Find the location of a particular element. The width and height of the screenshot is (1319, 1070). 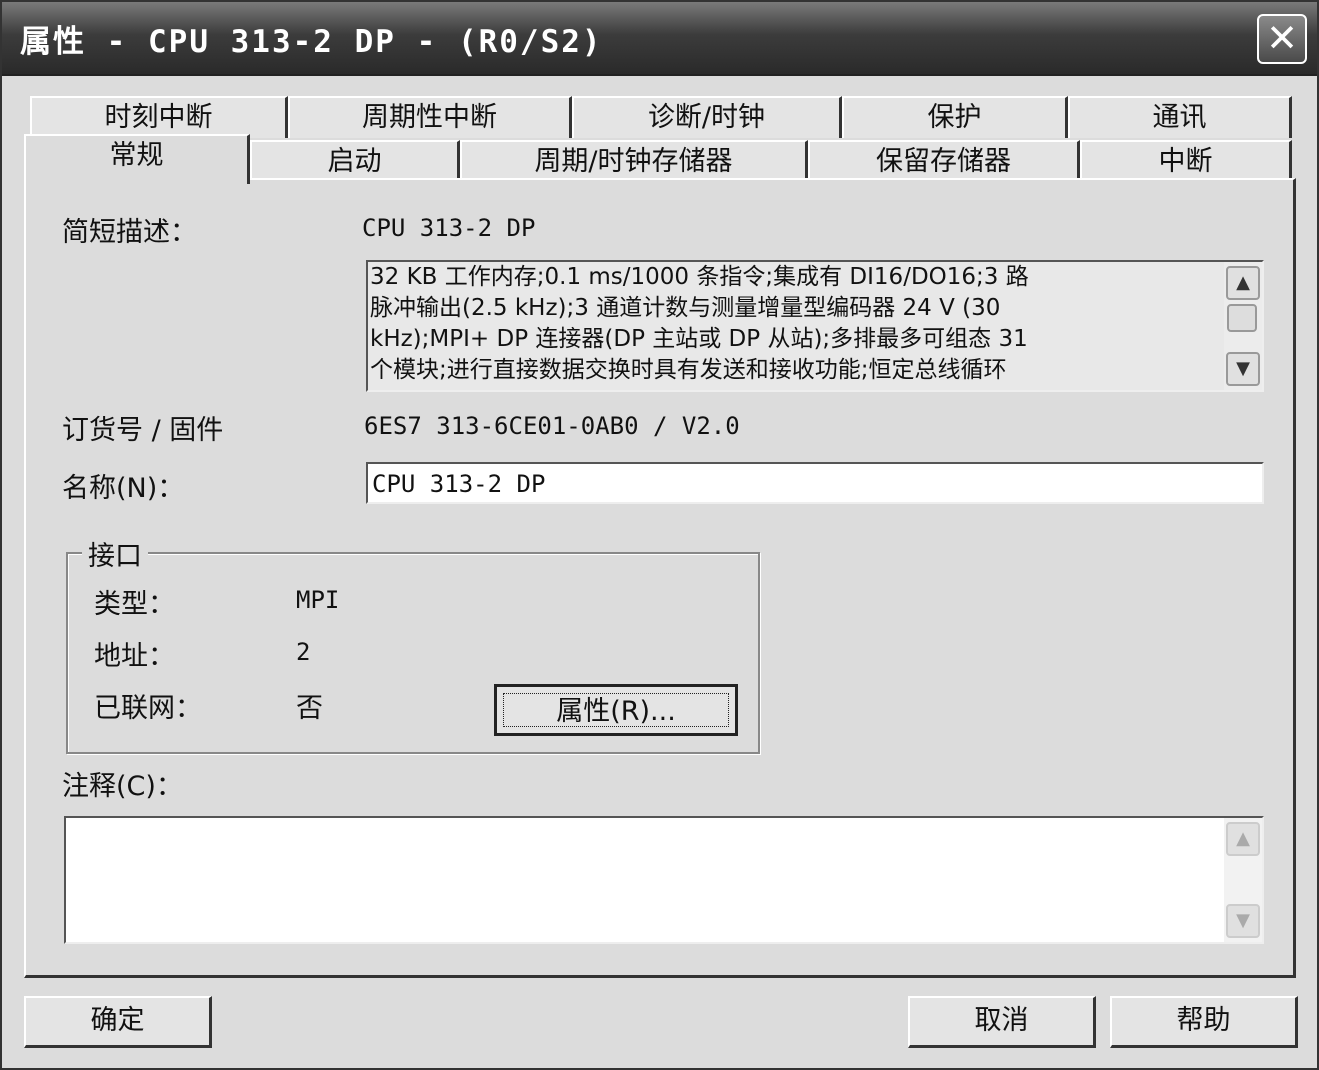

order-number-label: 订货号 / 固件 is located at coordinates (143, 430).